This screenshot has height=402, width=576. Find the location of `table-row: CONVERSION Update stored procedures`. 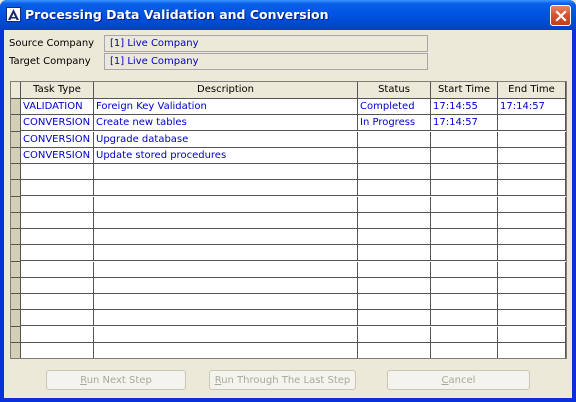

table-row: CONVERSION Update stored procedures is located at coordinates (293, 155).